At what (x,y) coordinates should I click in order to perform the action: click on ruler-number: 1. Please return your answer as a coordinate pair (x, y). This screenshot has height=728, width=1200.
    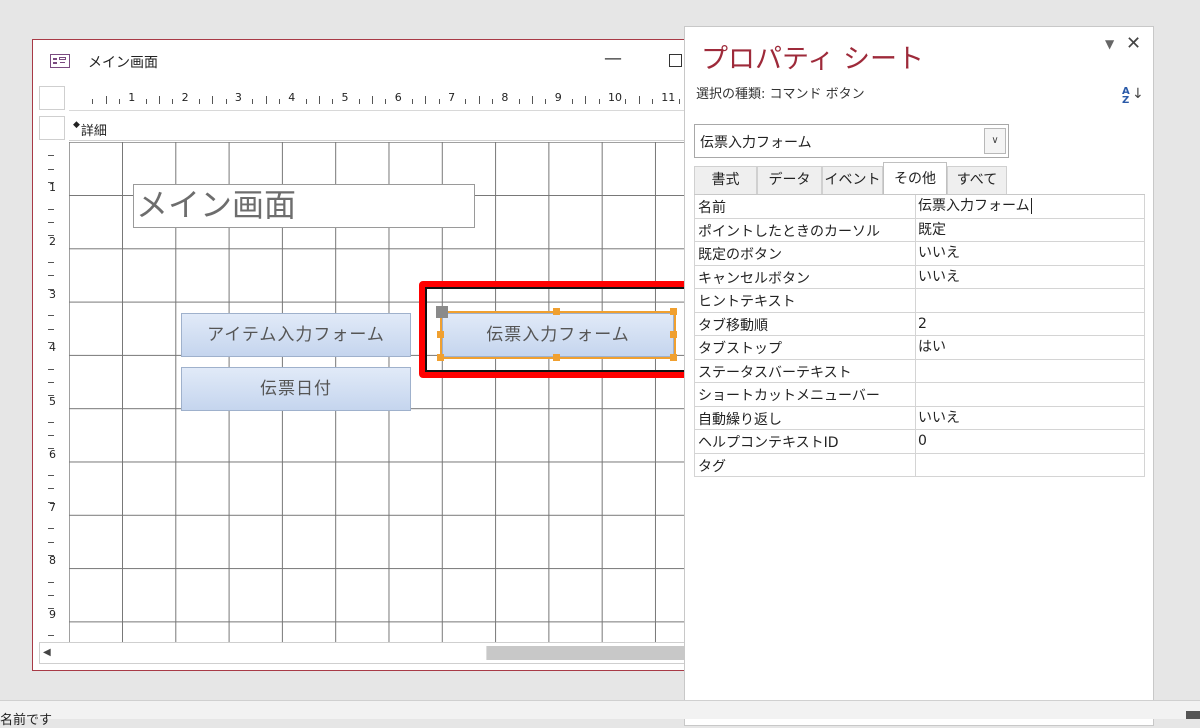
    Looking at the image, I should click on (52, 188).